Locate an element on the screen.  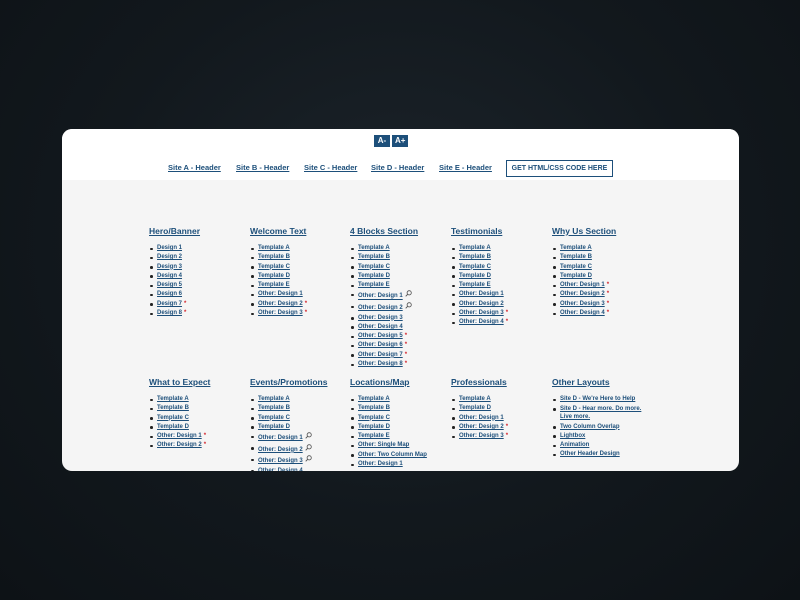
template-link: Other: Single Map is located at coordinates (383, 445).